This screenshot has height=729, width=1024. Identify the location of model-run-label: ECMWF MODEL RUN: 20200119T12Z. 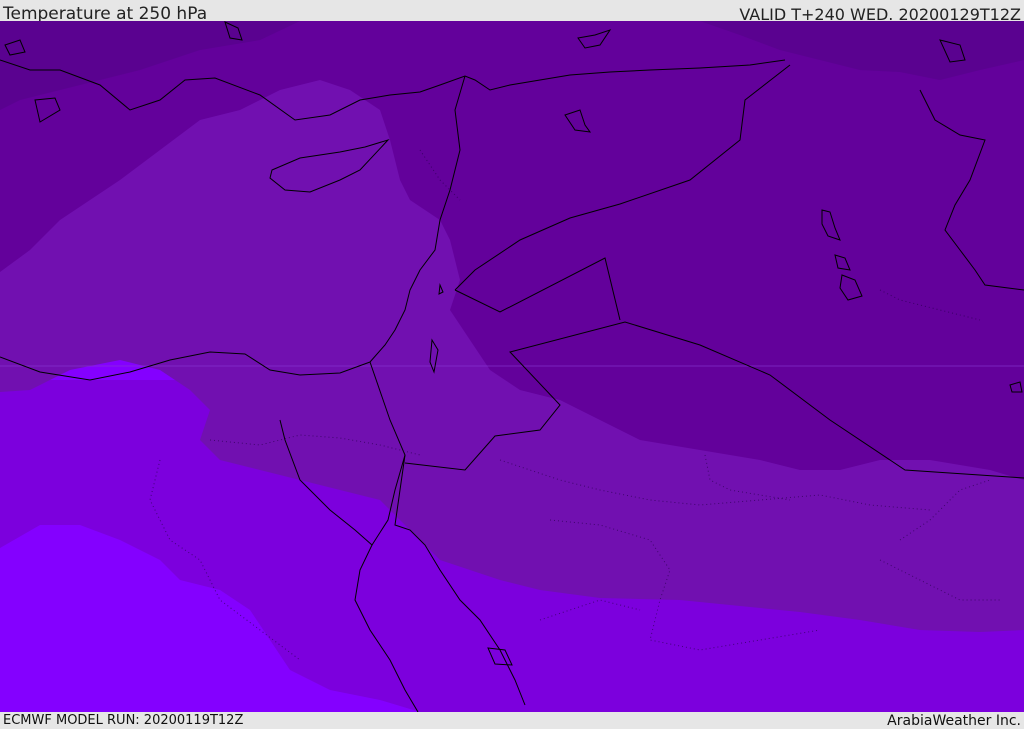
(123, 720).